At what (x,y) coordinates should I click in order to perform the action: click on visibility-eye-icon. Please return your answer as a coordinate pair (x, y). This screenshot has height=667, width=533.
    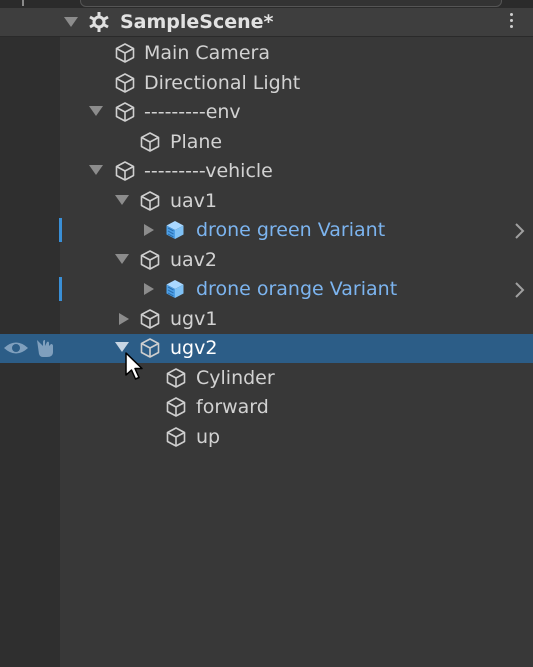
    Looking at the image, I should click on (16, 348).